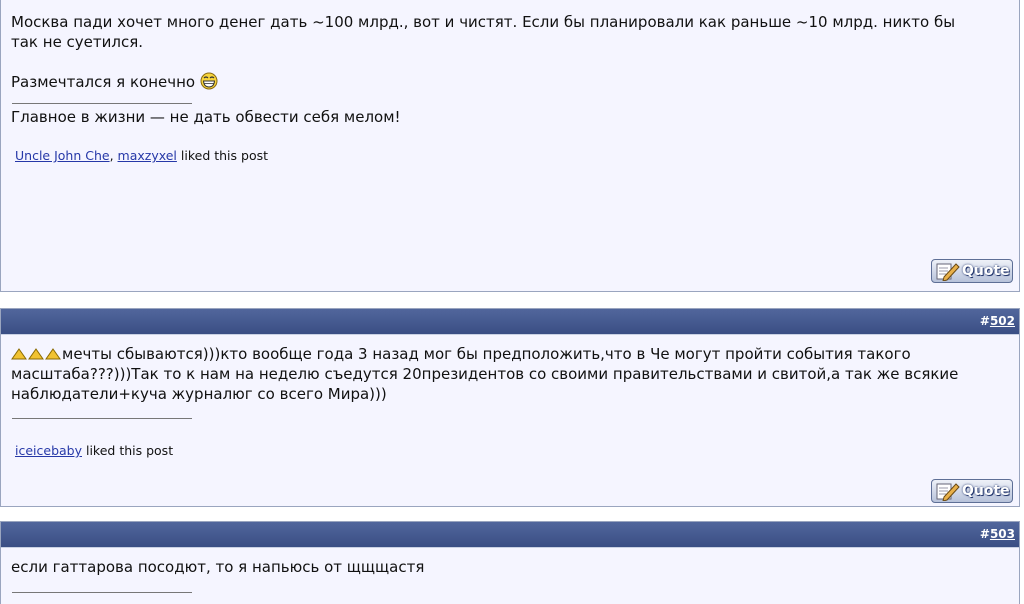 The height and width of the screenshot is (604, 1024). Describe the element at coordinates (511, 82) in the screenshot. I see `post-text-line: Размечтался я конечно` at that location.